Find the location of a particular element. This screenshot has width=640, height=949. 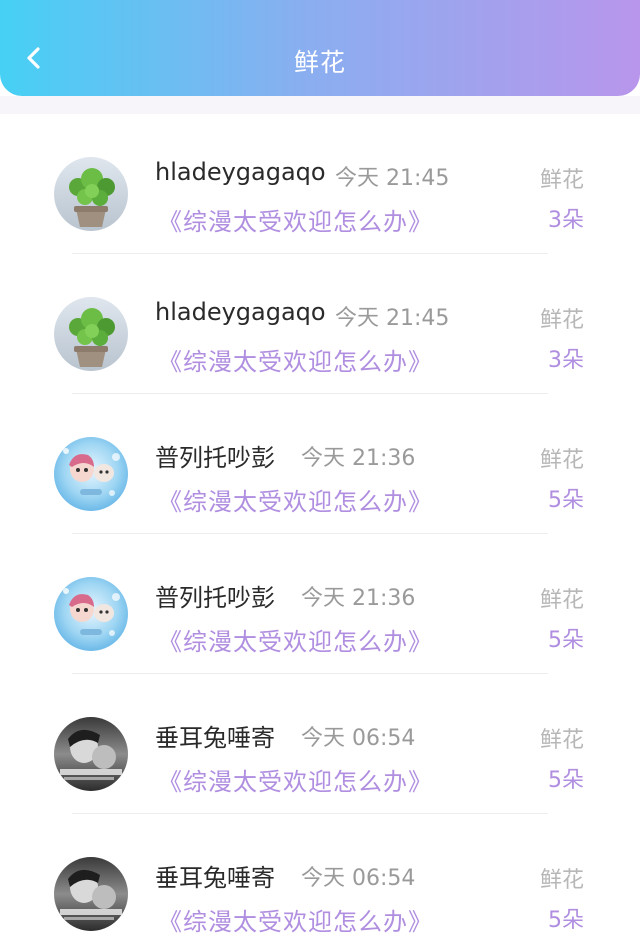

top-nav-bar: 鲜花 is located at coordinates (320, 48).